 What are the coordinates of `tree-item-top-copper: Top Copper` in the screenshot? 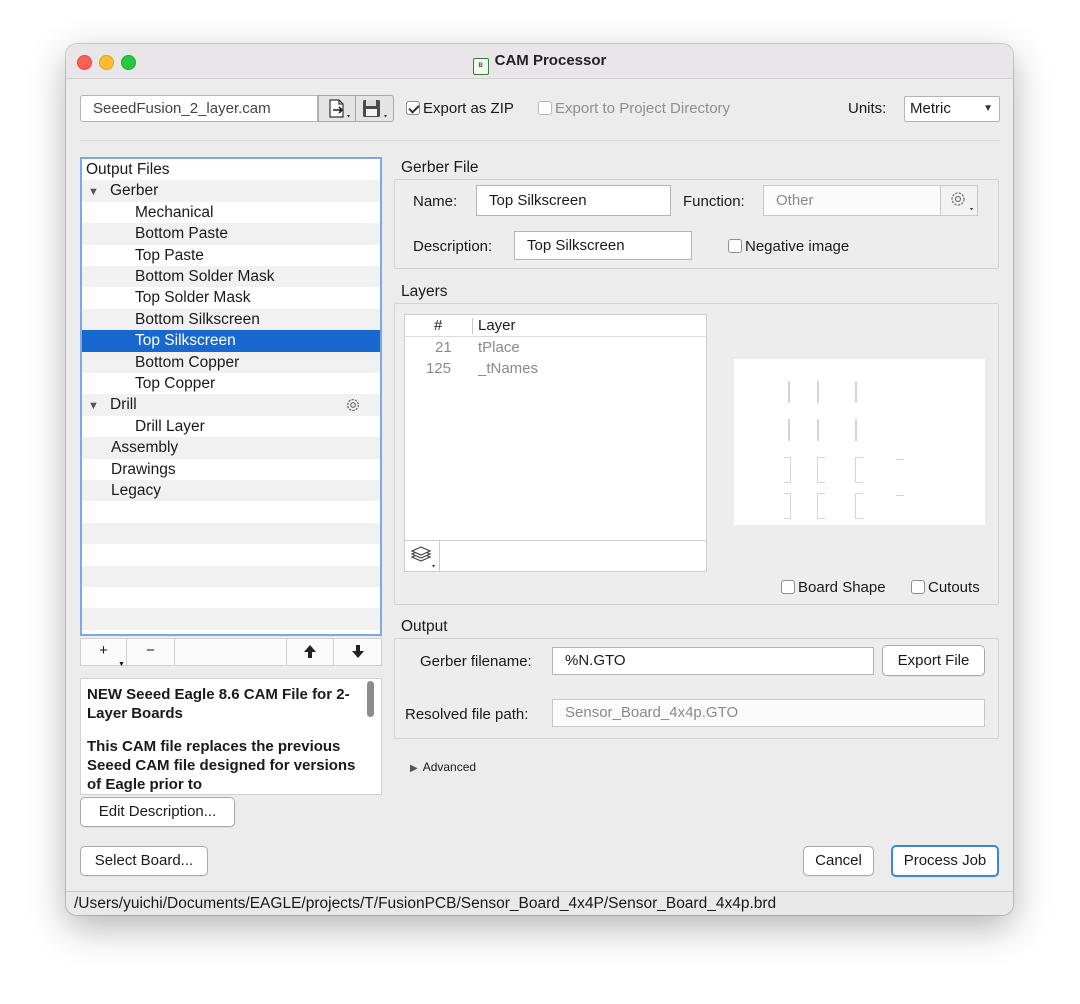 It's located at (231, 383).